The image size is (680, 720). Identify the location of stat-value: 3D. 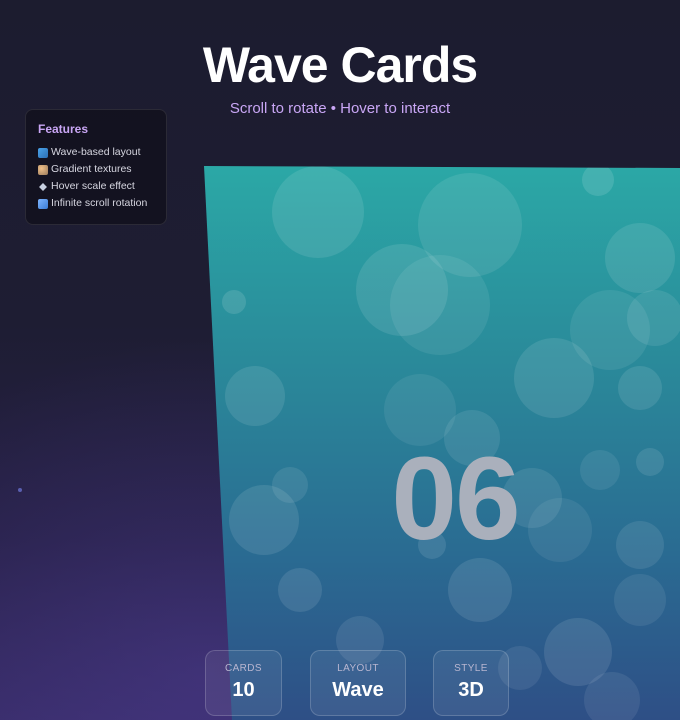
(471, 690).